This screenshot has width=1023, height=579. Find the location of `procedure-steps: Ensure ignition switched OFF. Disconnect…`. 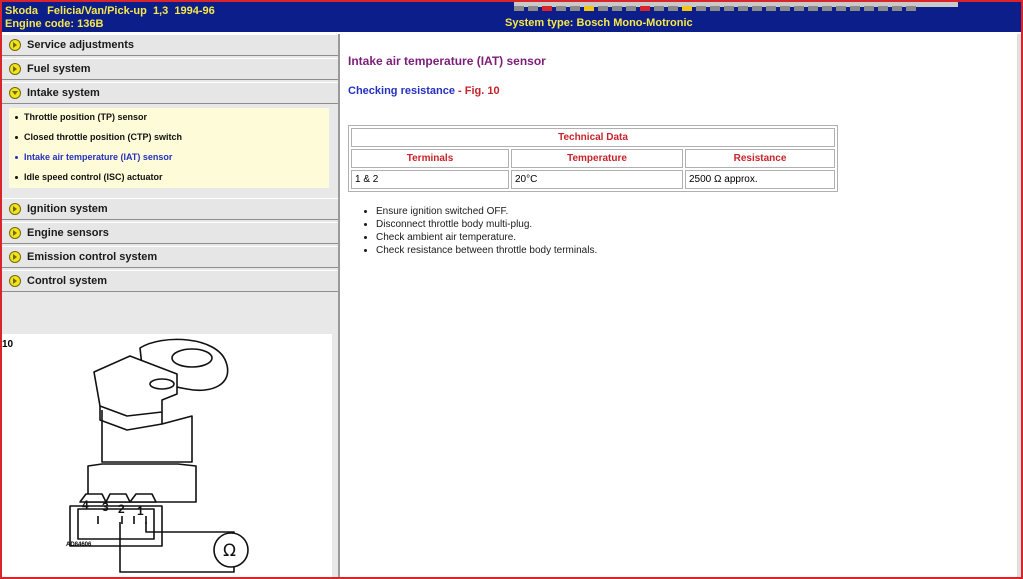

procedure-steps: Ensure ignition switched OFF. Disconnect… is located at coordinates (478, 231).